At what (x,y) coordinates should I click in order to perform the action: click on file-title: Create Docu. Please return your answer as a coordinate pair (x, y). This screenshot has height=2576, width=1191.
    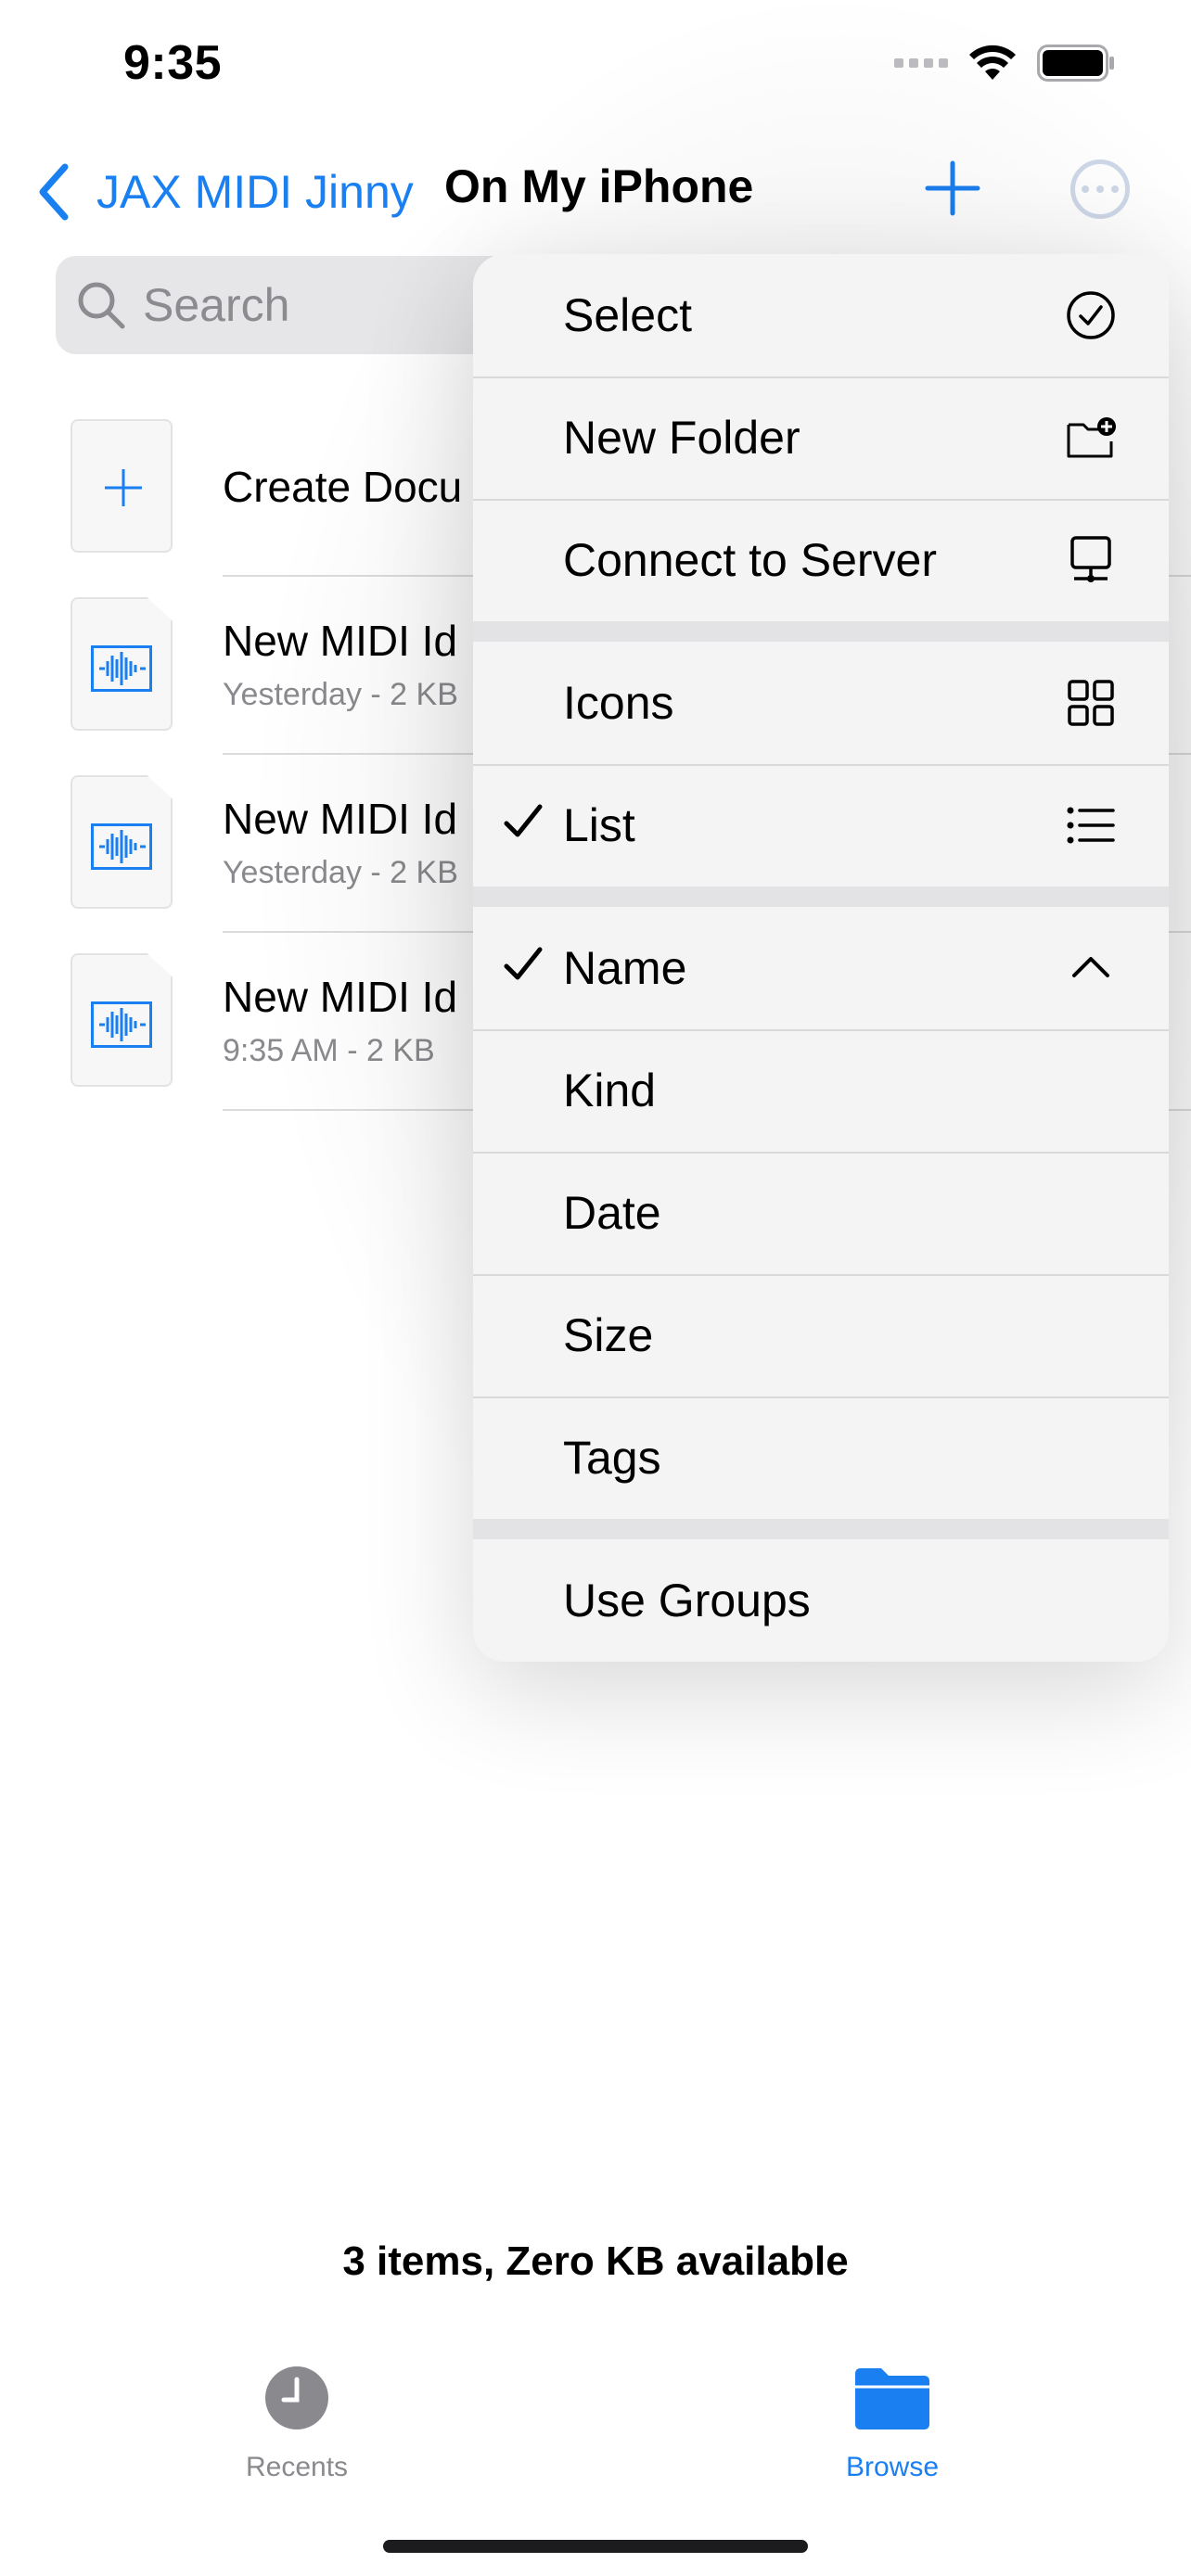
    Looking at the image, I should click on (342, 487).